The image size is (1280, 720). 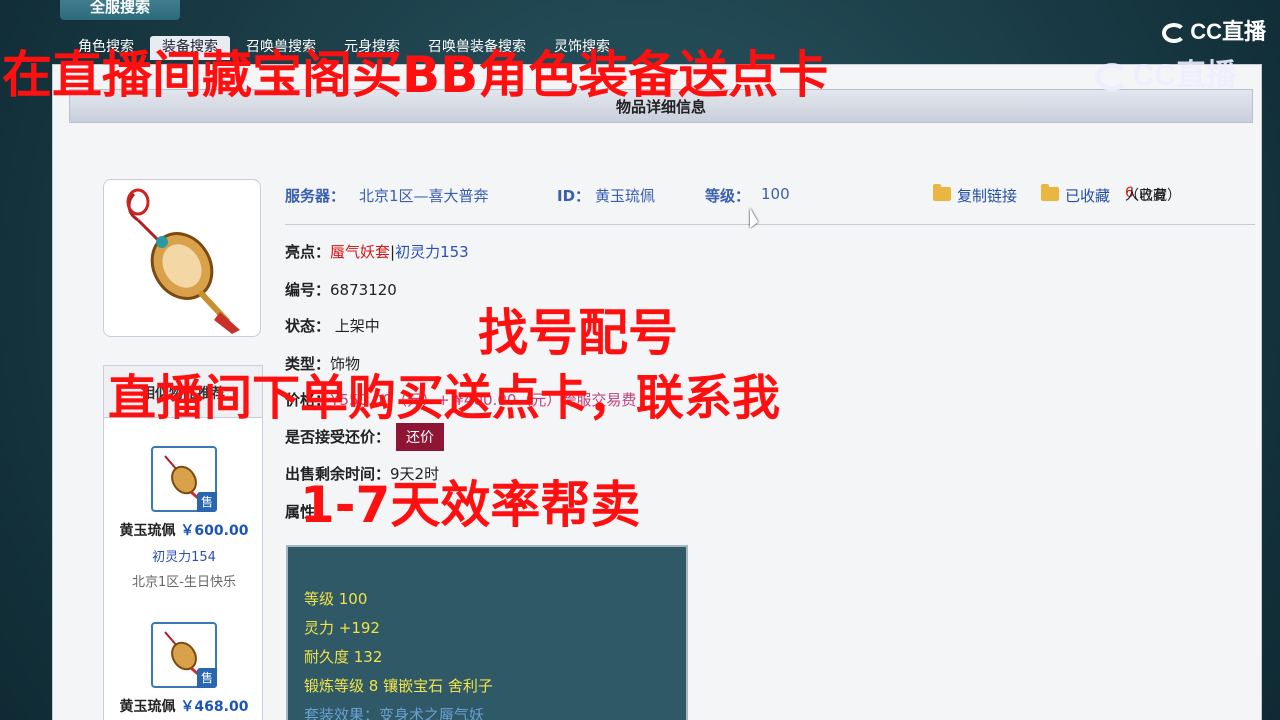 What do you see at coordinates (1214, 30) in the screenshot?
I see `cc-logo-small: CC直播` at bounding box center [1214, 30].